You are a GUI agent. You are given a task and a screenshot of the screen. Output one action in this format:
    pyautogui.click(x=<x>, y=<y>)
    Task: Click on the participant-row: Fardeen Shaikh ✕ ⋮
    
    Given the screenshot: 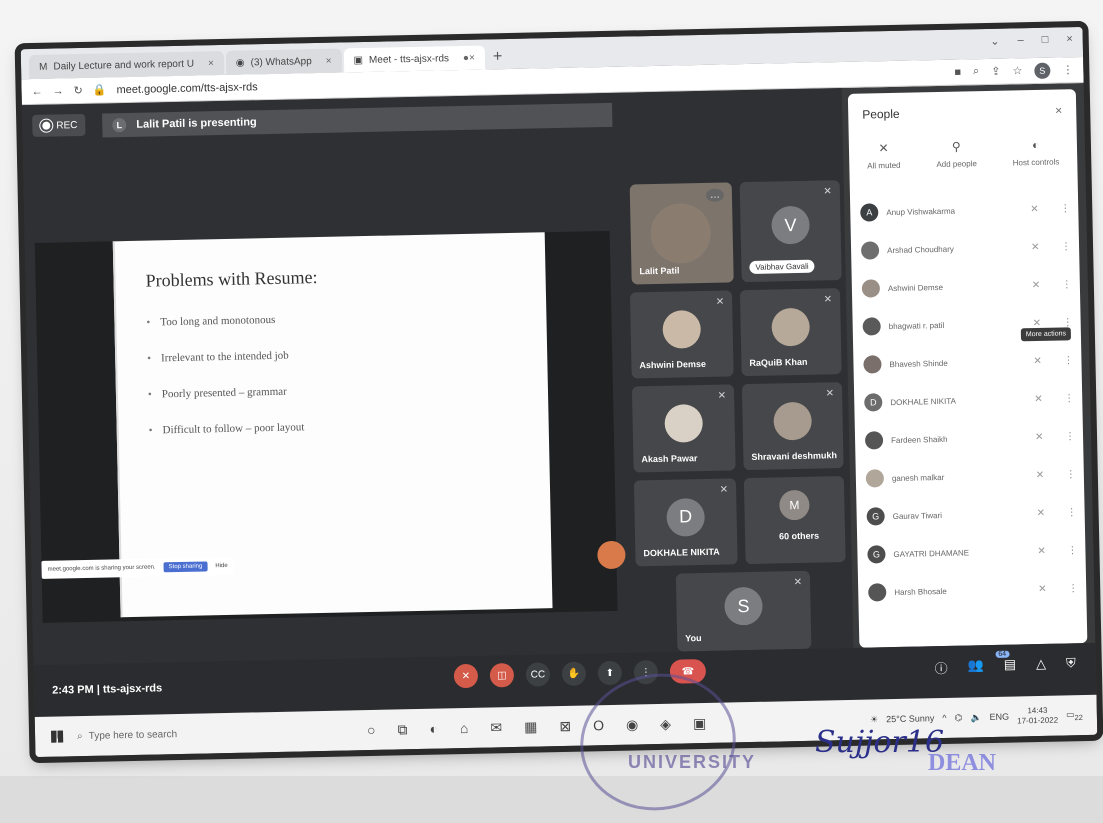 What is the action you would take?
    pyautogui.click(x=969, y=438)
    